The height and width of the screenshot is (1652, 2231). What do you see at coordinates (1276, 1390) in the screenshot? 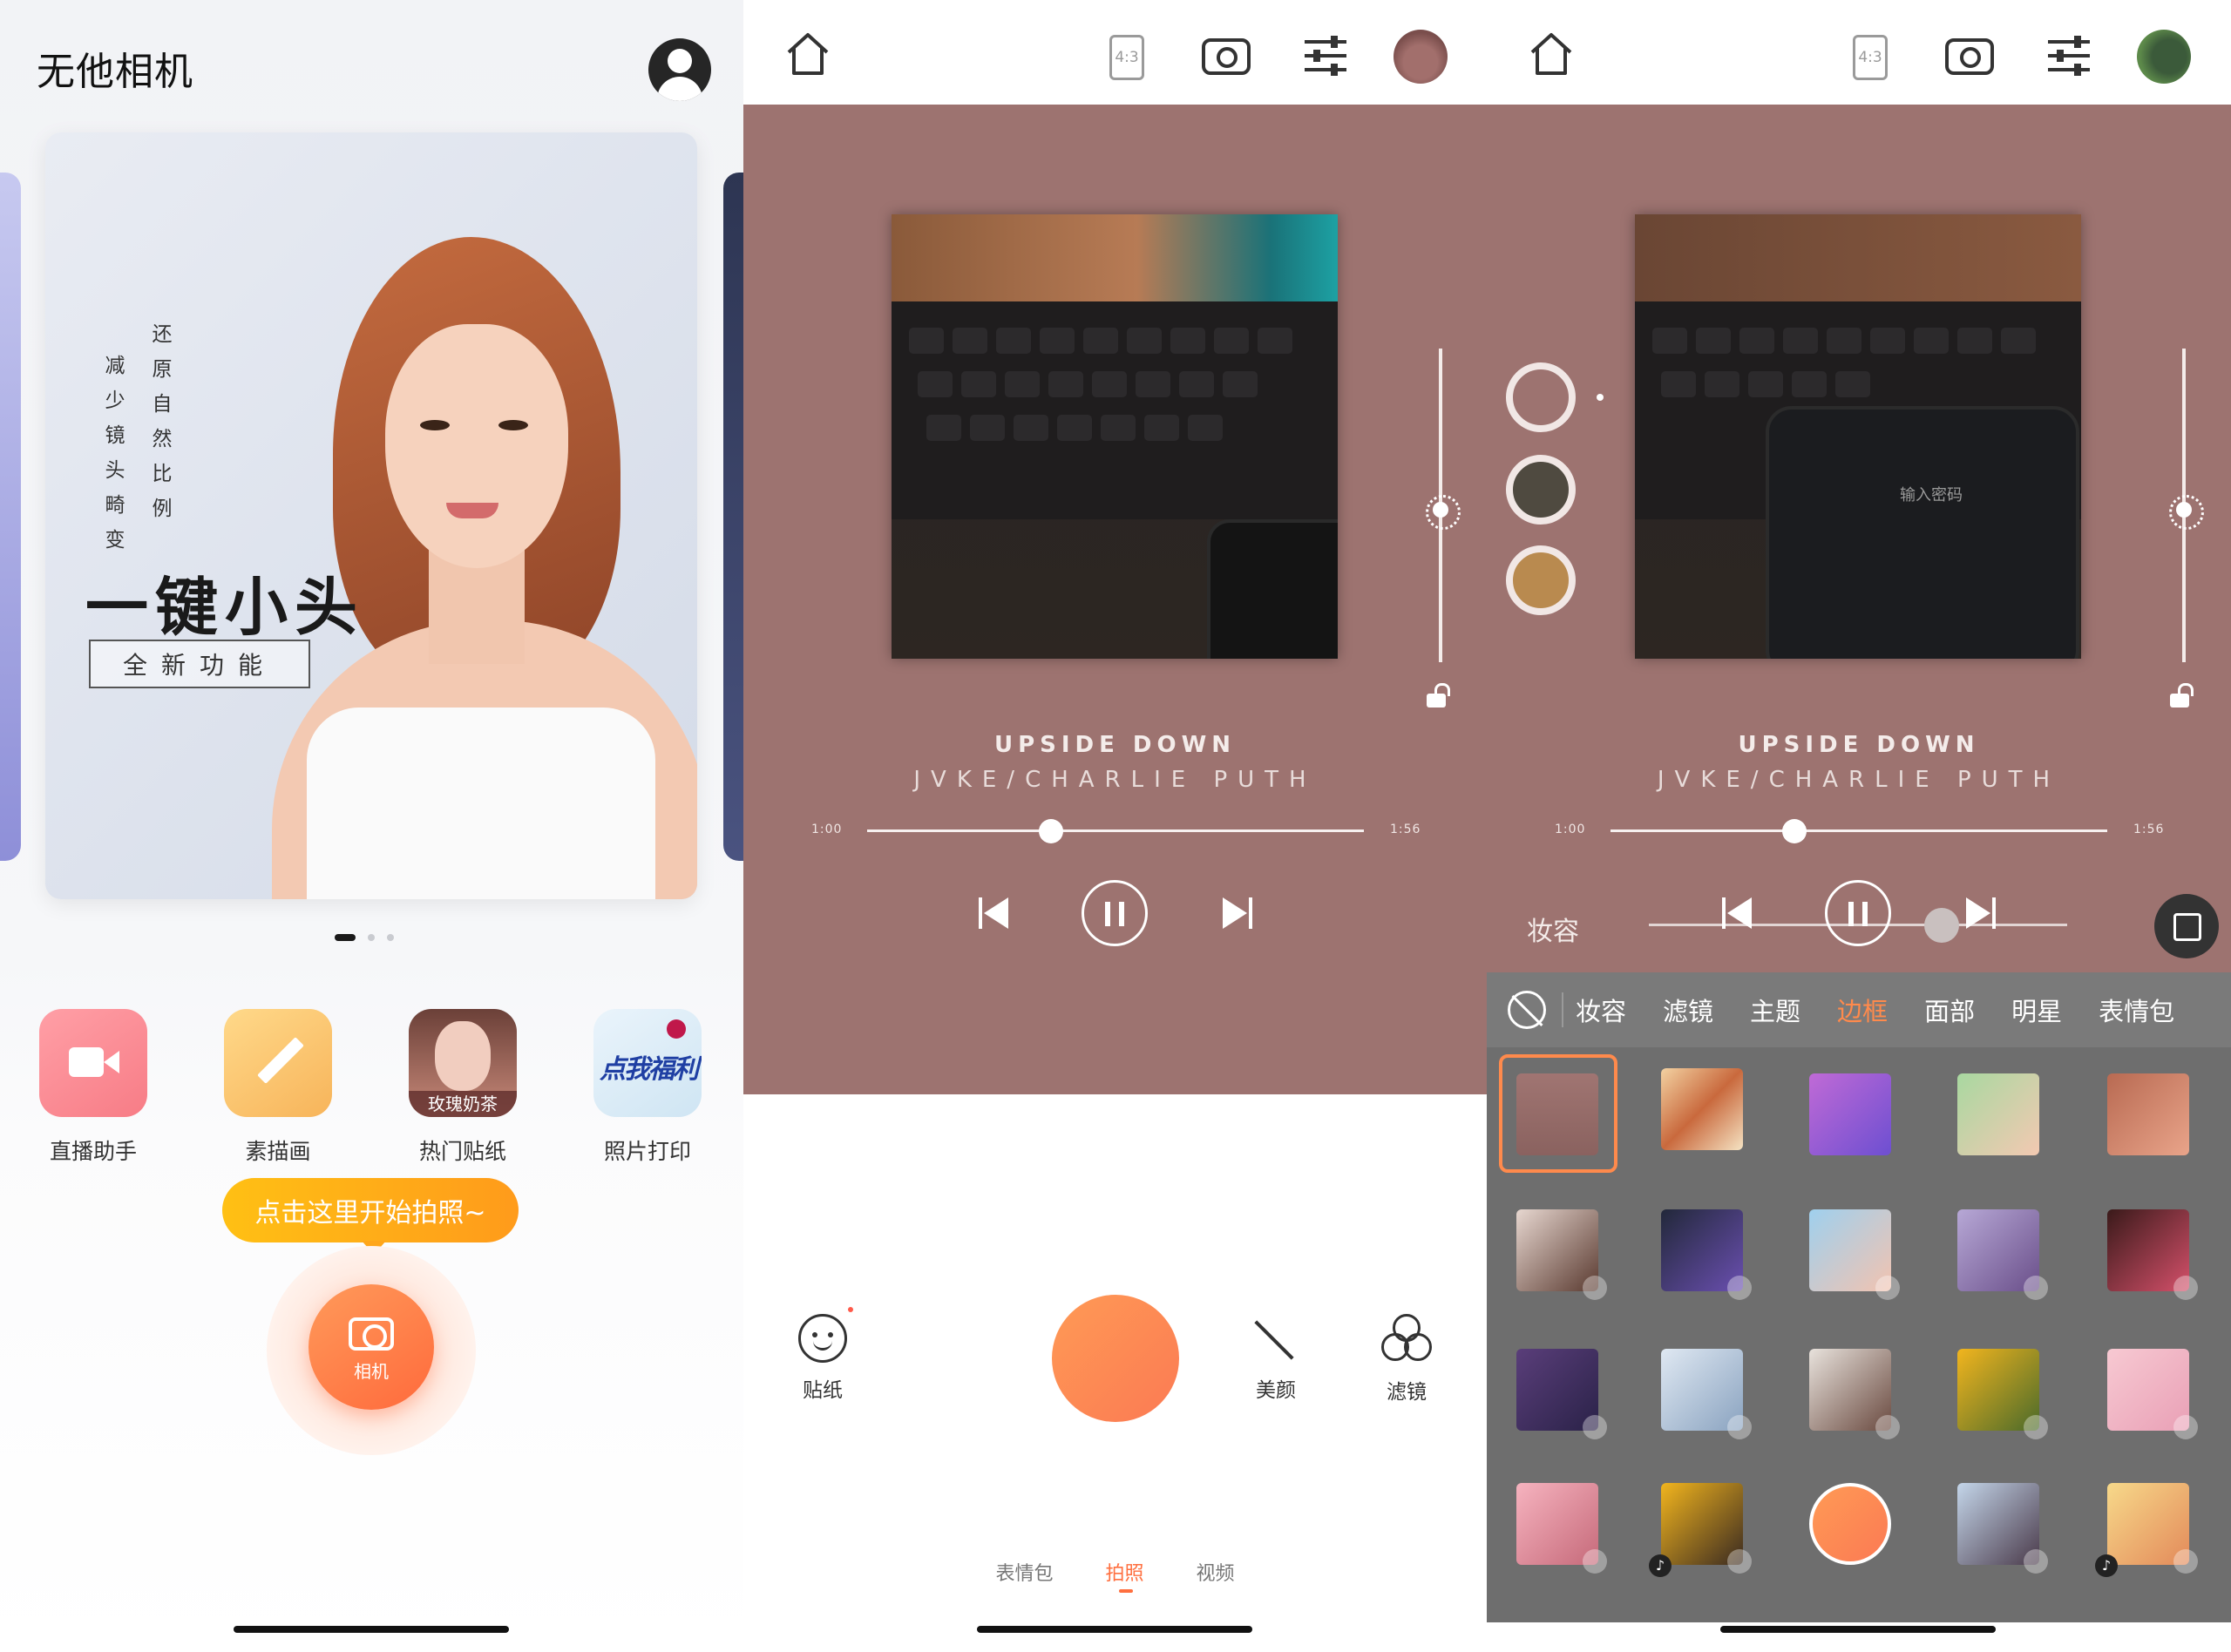
I see `beauty-label: 美颜` at bounding box center [1276, 1390].